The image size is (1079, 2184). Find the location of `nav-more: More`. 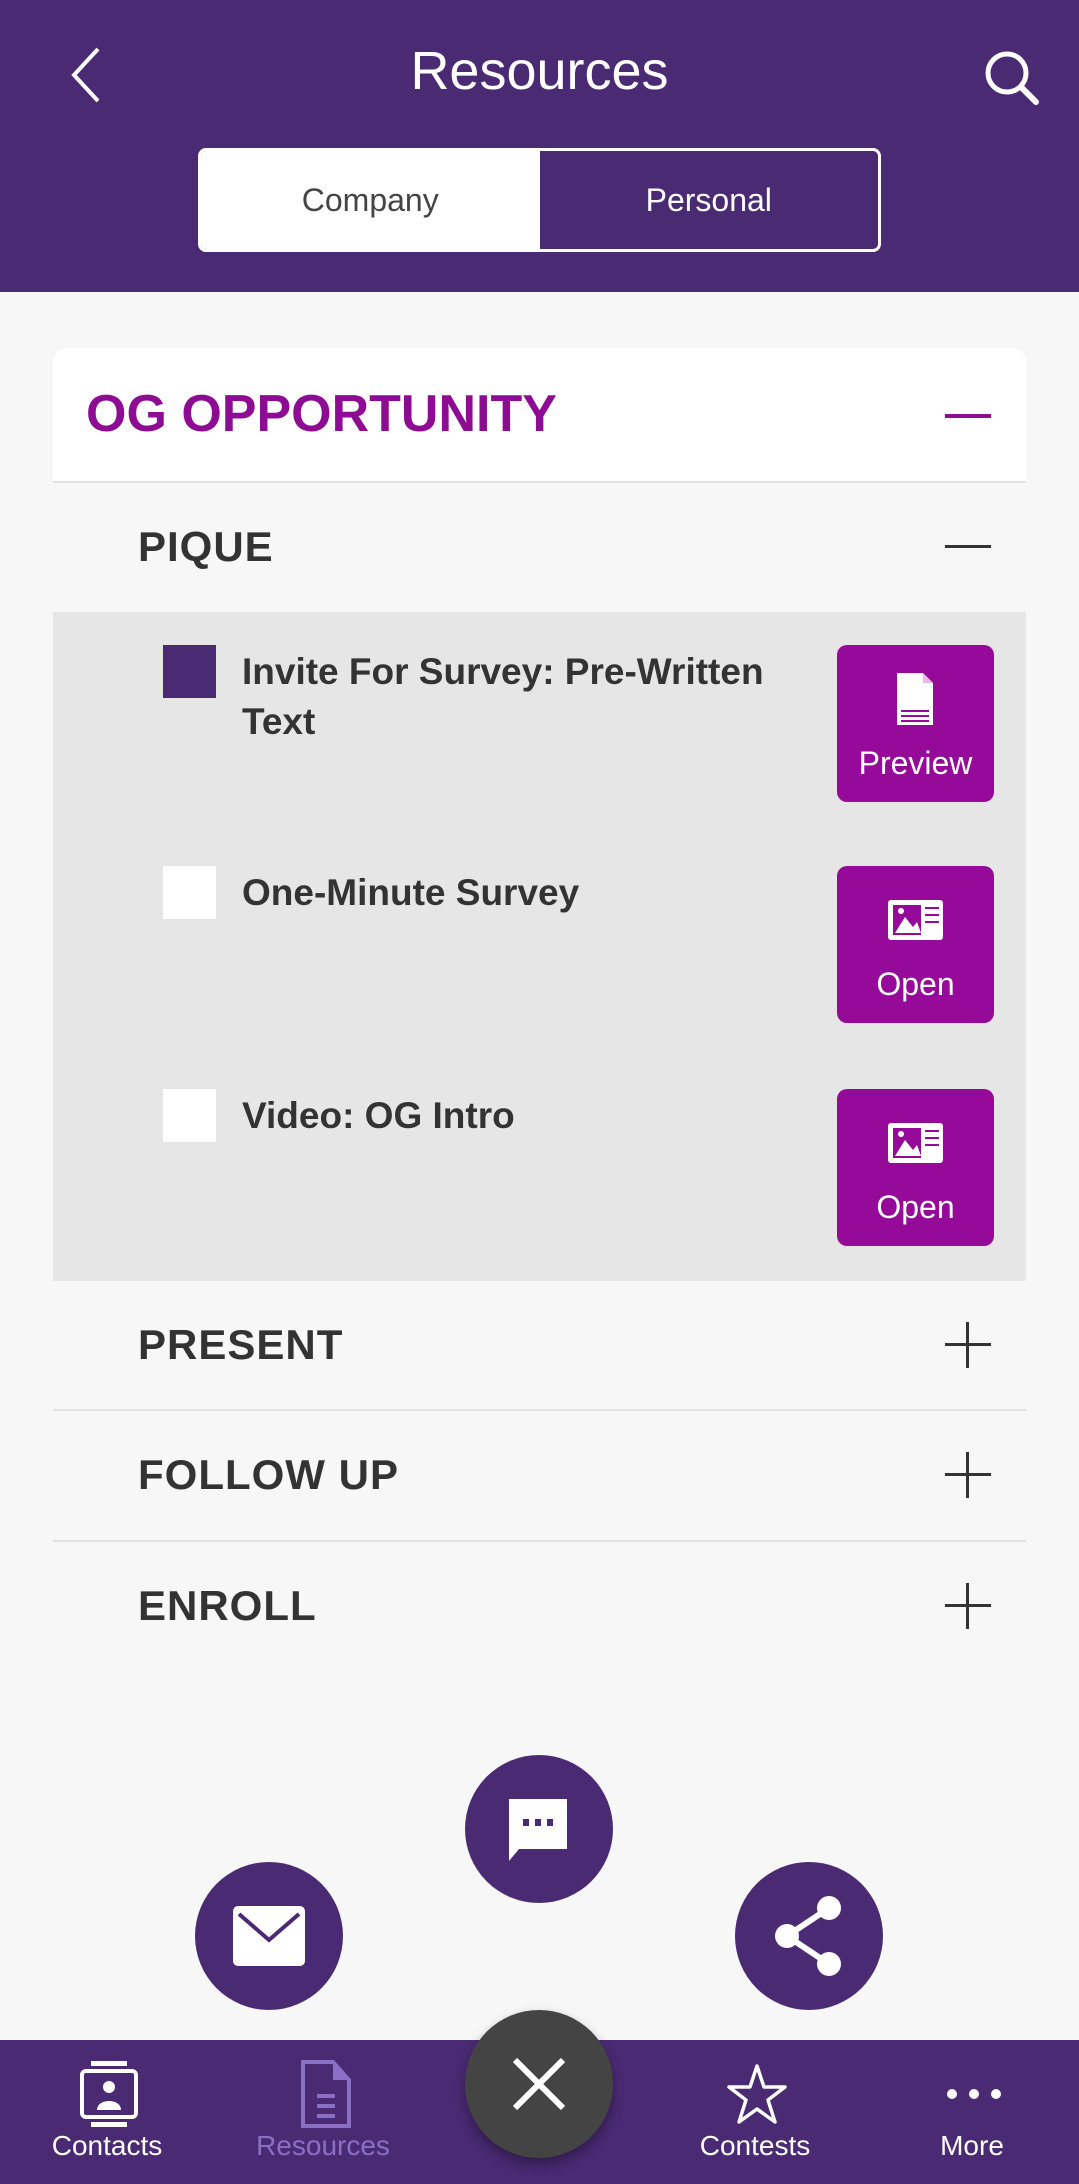

nav-more: More is located at coordinates (972, 2112).